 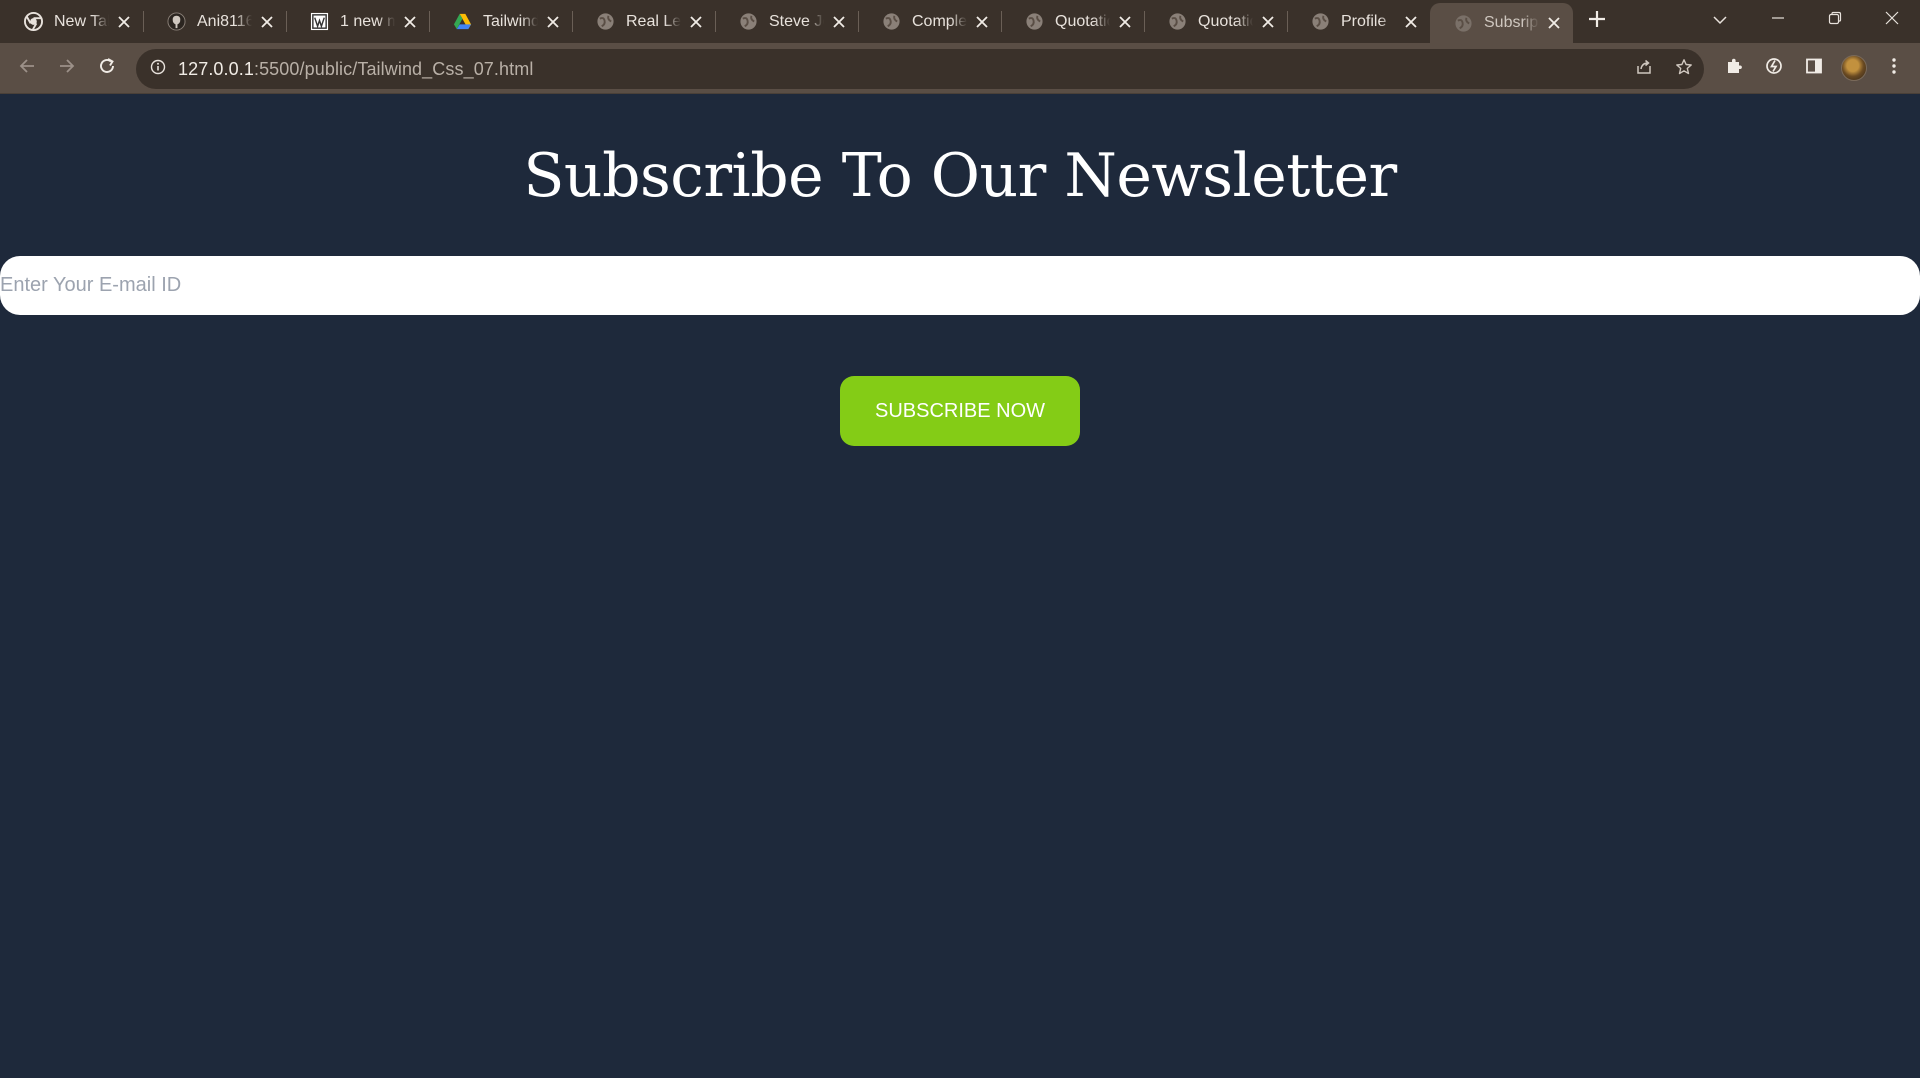 I want to click on puzzle-icon, so click(x=1734, y=68).